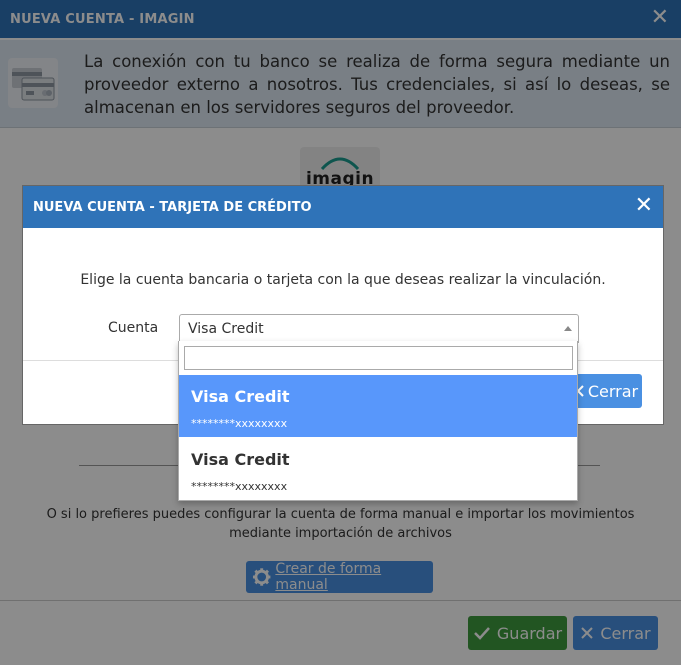  I want to click on account-select: Visa Credit, so click(379, 328).